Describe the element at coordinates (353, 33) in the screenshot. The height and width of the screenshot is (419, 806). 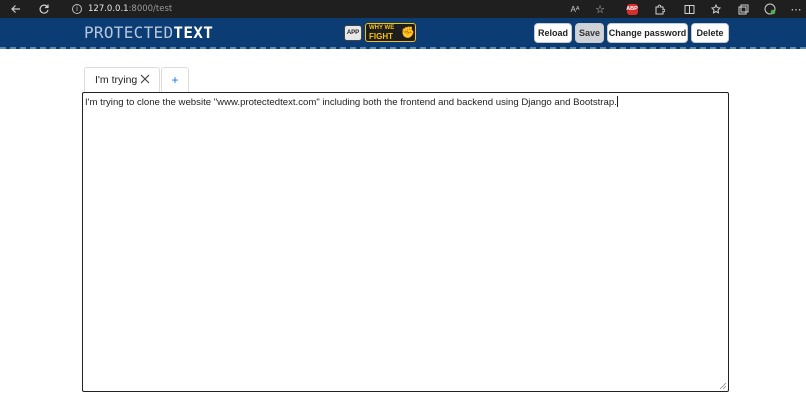
I see `app-badge: APP` at that location.